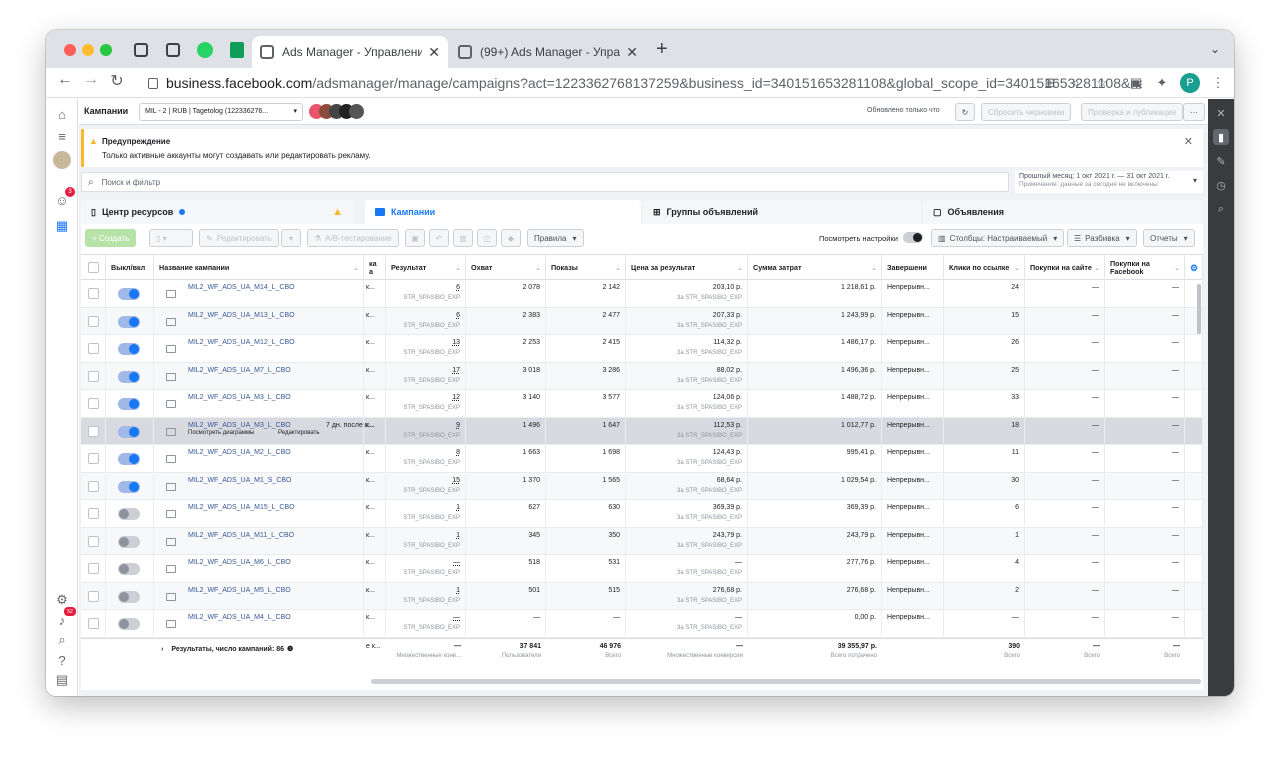 The height and width of the screenshot is (757, 1280). Describe the element at coordinates (786, 681) in the screenshot. I see `horizontal-scrollbar` at that location.